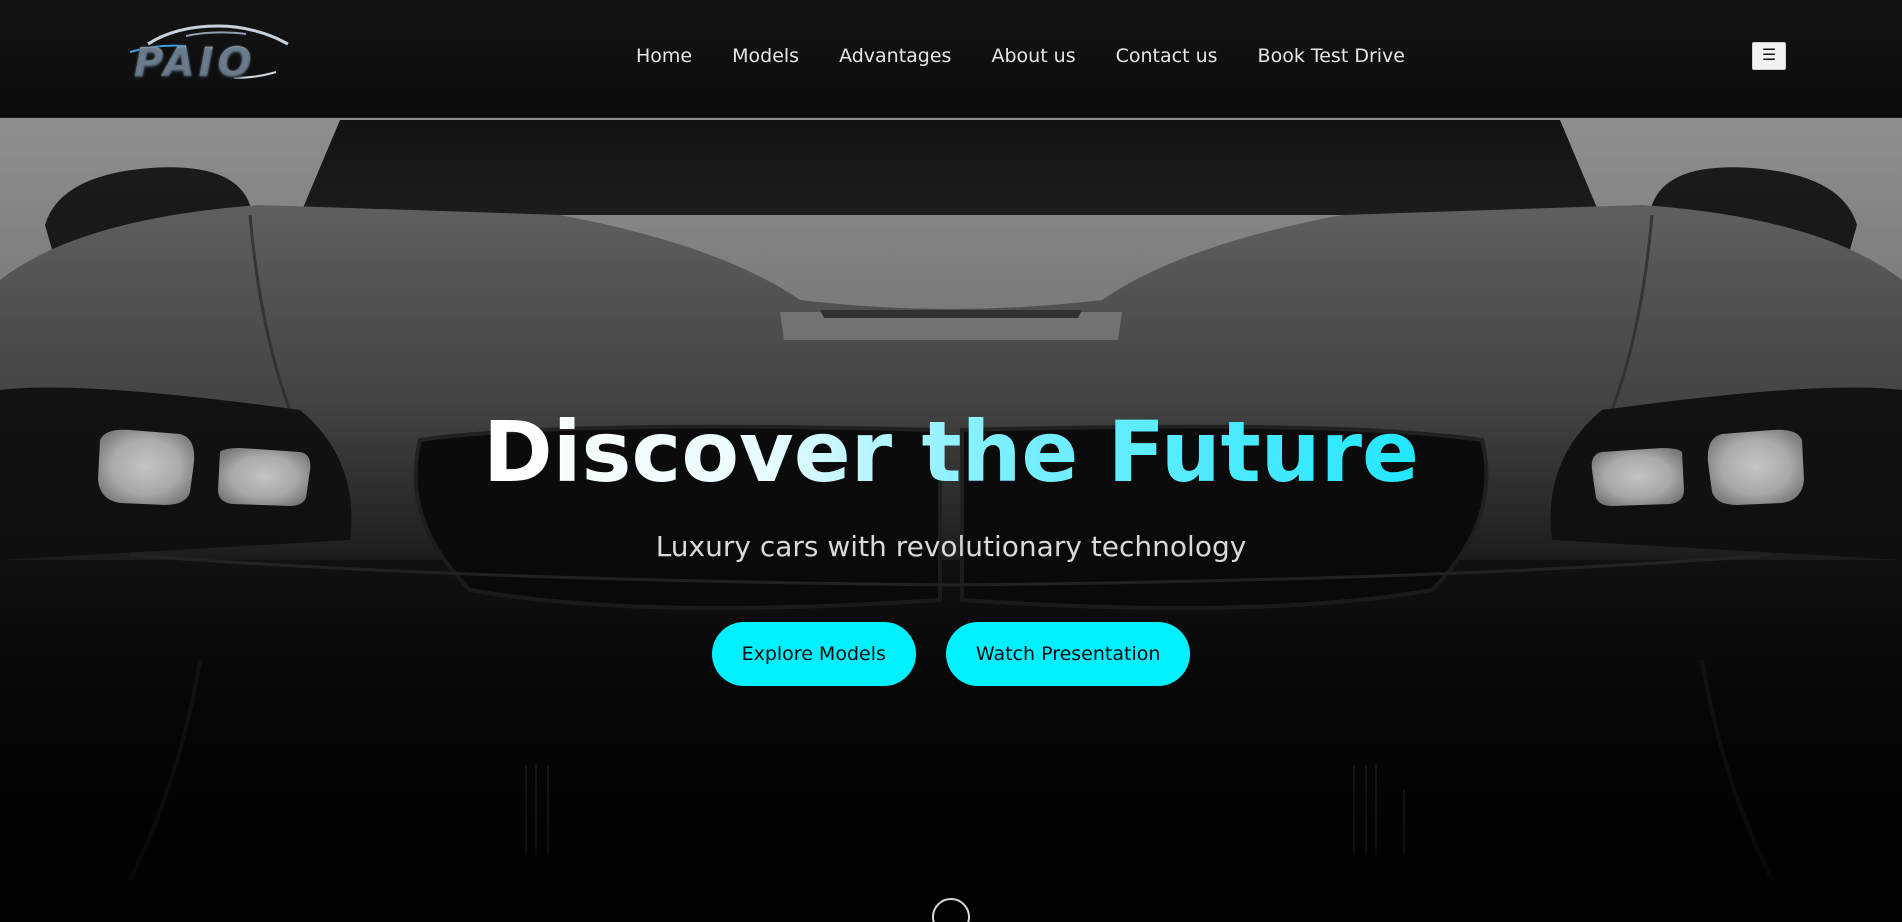  Describe the element at coordinates (1068, 654) in the screenshot. I see `watch-presentation-button: Watch Presentation` at that location.